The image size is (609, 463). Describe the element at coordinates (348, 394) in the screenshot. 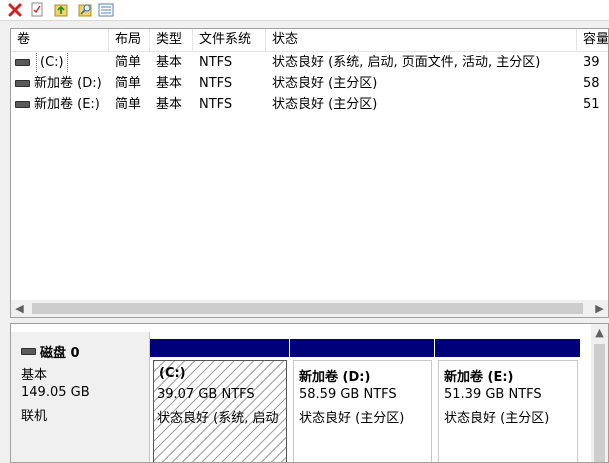

I see `partition-size: 58.59 GB NTFS` at that location.